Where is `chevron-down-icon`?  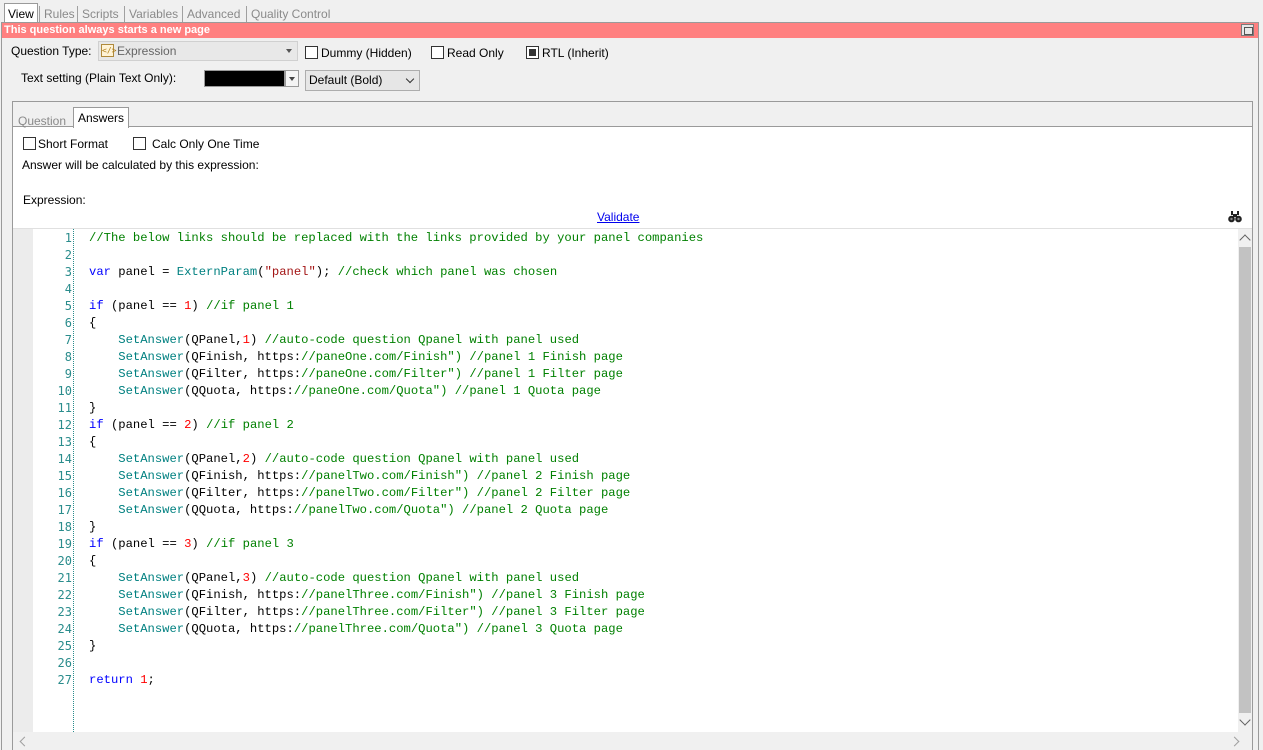 chevron-down-icon is located at coordinates (410, 79).